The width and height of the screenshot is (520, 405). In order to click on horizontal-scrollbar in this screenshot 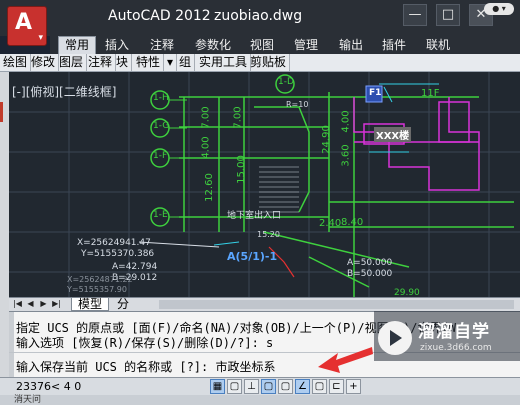, I will do `click(336, 304)`.